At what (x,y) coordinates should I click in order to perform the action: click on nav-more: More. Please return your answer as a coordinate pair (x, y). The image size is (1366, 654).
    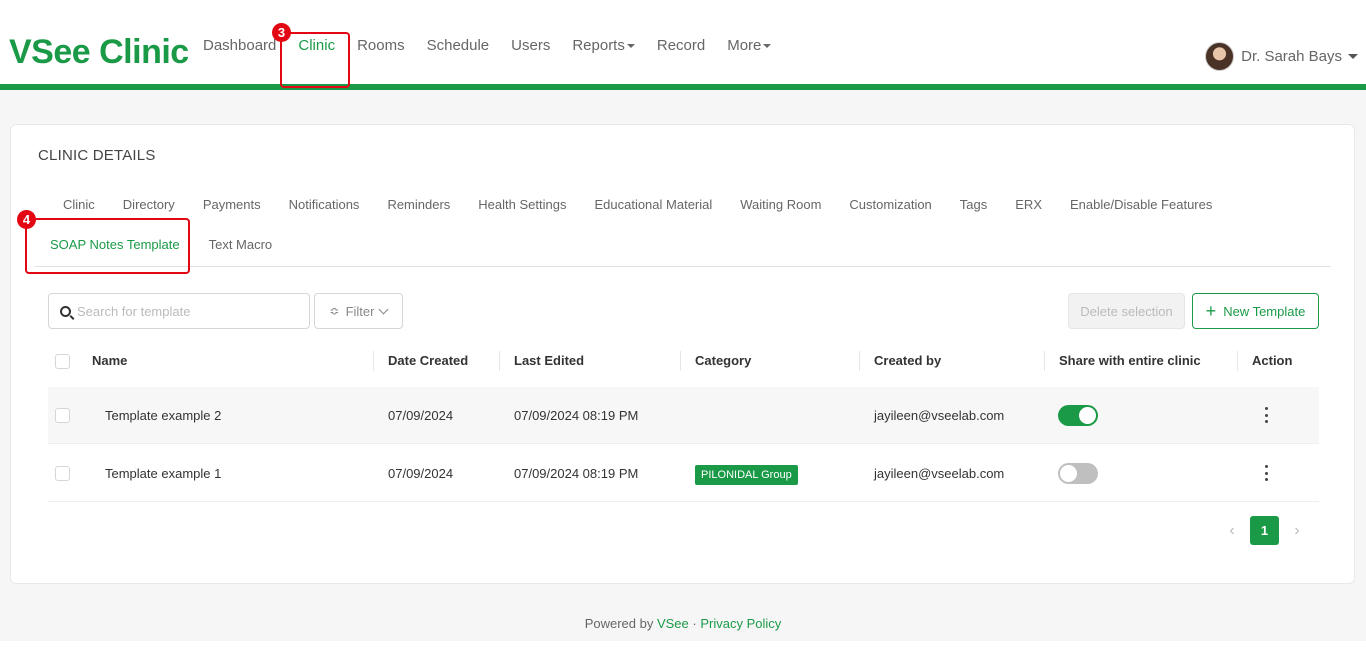
    Looking at the image, I should click on (749, 45).